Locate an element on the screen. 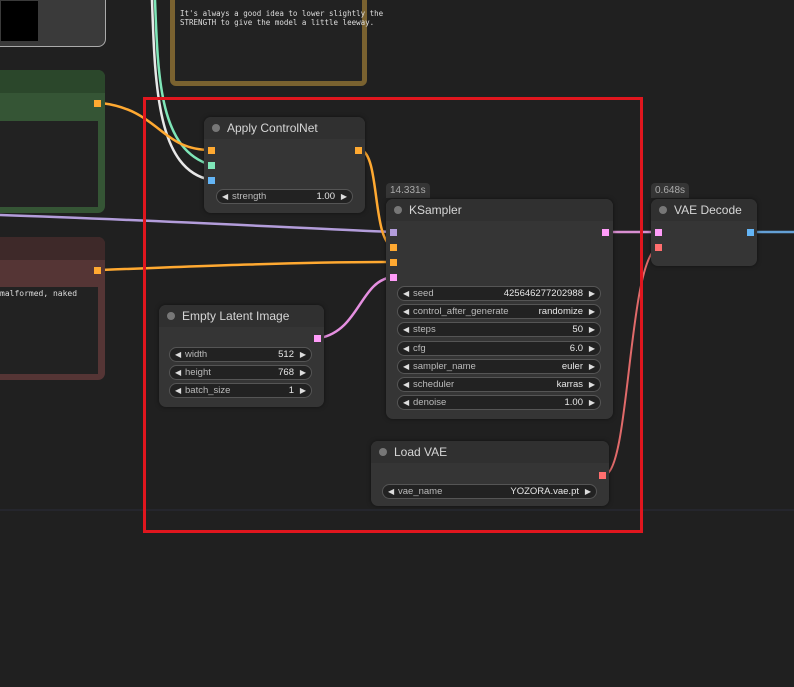 Image resolution: width=794 pixels, height=687 pixels. node-title: VAE Decode is located at coordinates (704, 210).